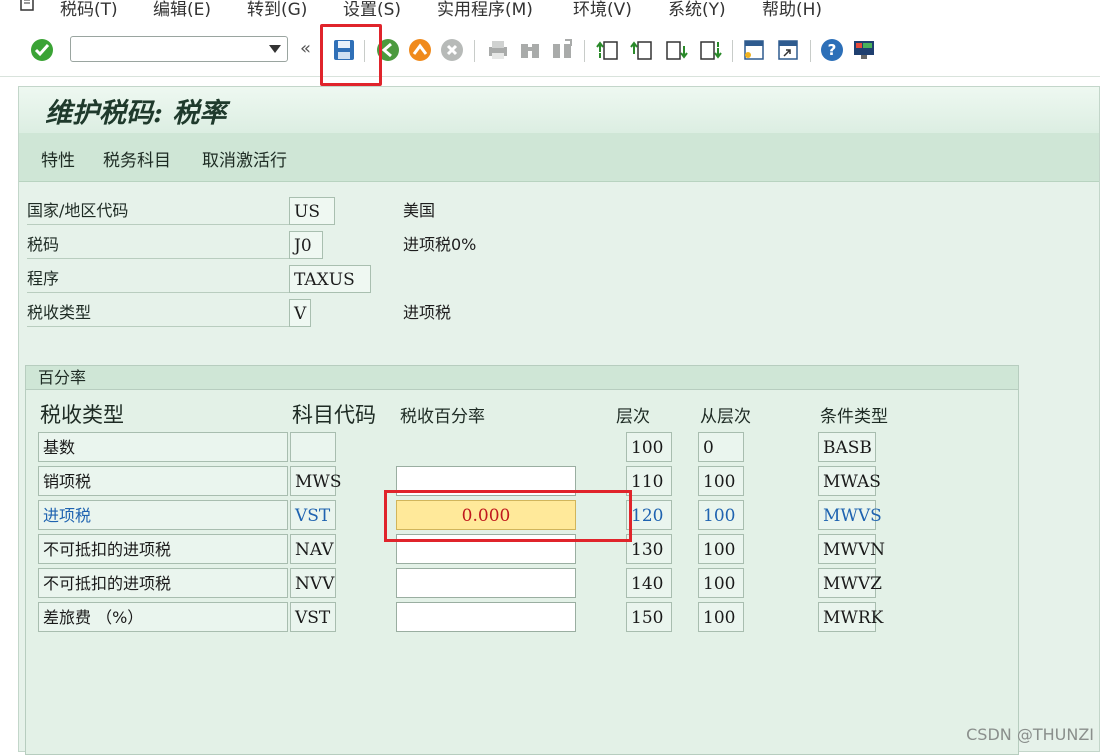 Image resolution: width=1100 pixels, height=755 pixels. What do you see at coordinates (158, 211) in the screenshot?
I see `country-code-label: 国家/地区代码` at bounding box center [158, 211].